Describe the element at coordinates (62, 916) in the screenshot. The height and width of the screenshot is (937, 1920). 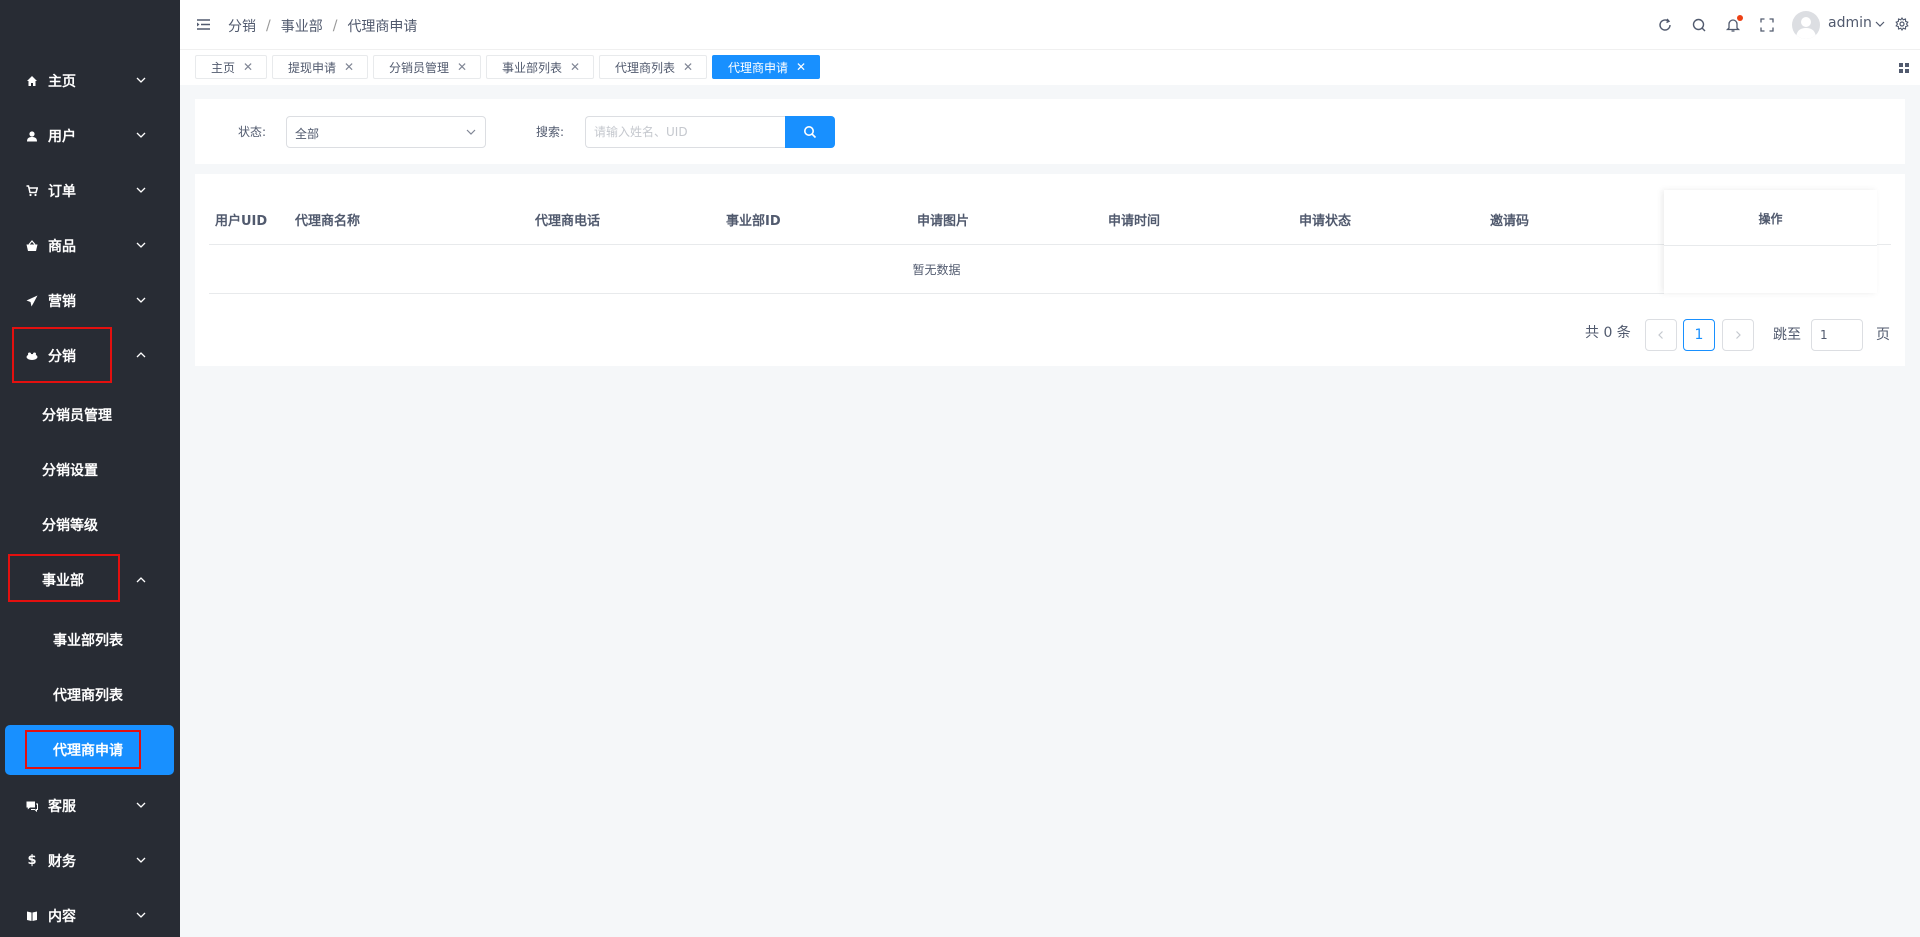
I see `sidebar-item-label: 内容` at that location.